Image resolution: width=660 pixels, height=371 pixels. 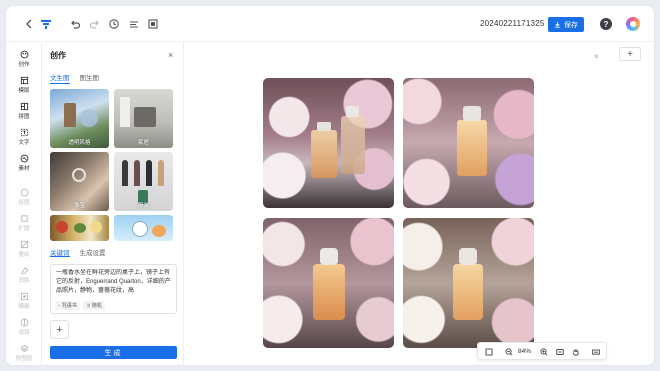 What do you see at coordinates (595, 351) in the screenshot?
I see `keyboard-icon` at bounding box center [595, 351].